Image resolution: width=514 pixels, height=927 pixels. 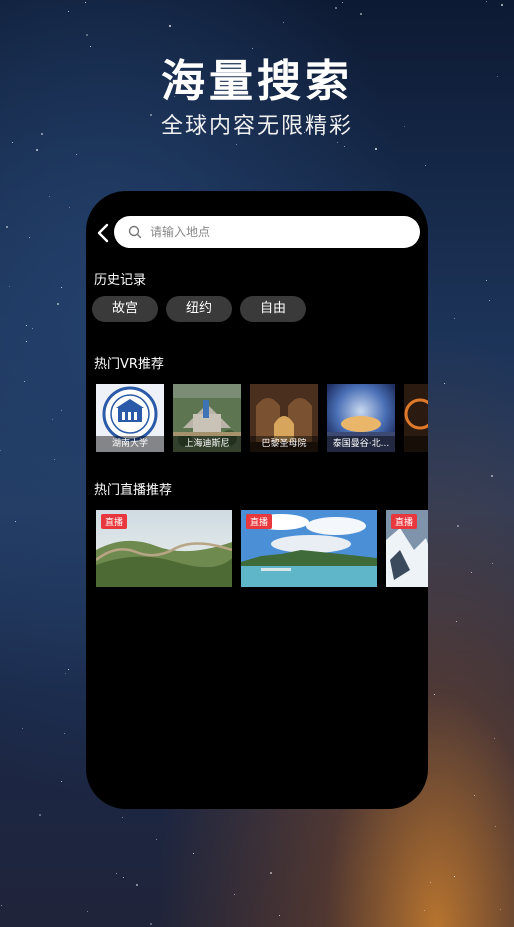 I want to click on search-bar, so click(x=267, y=232).